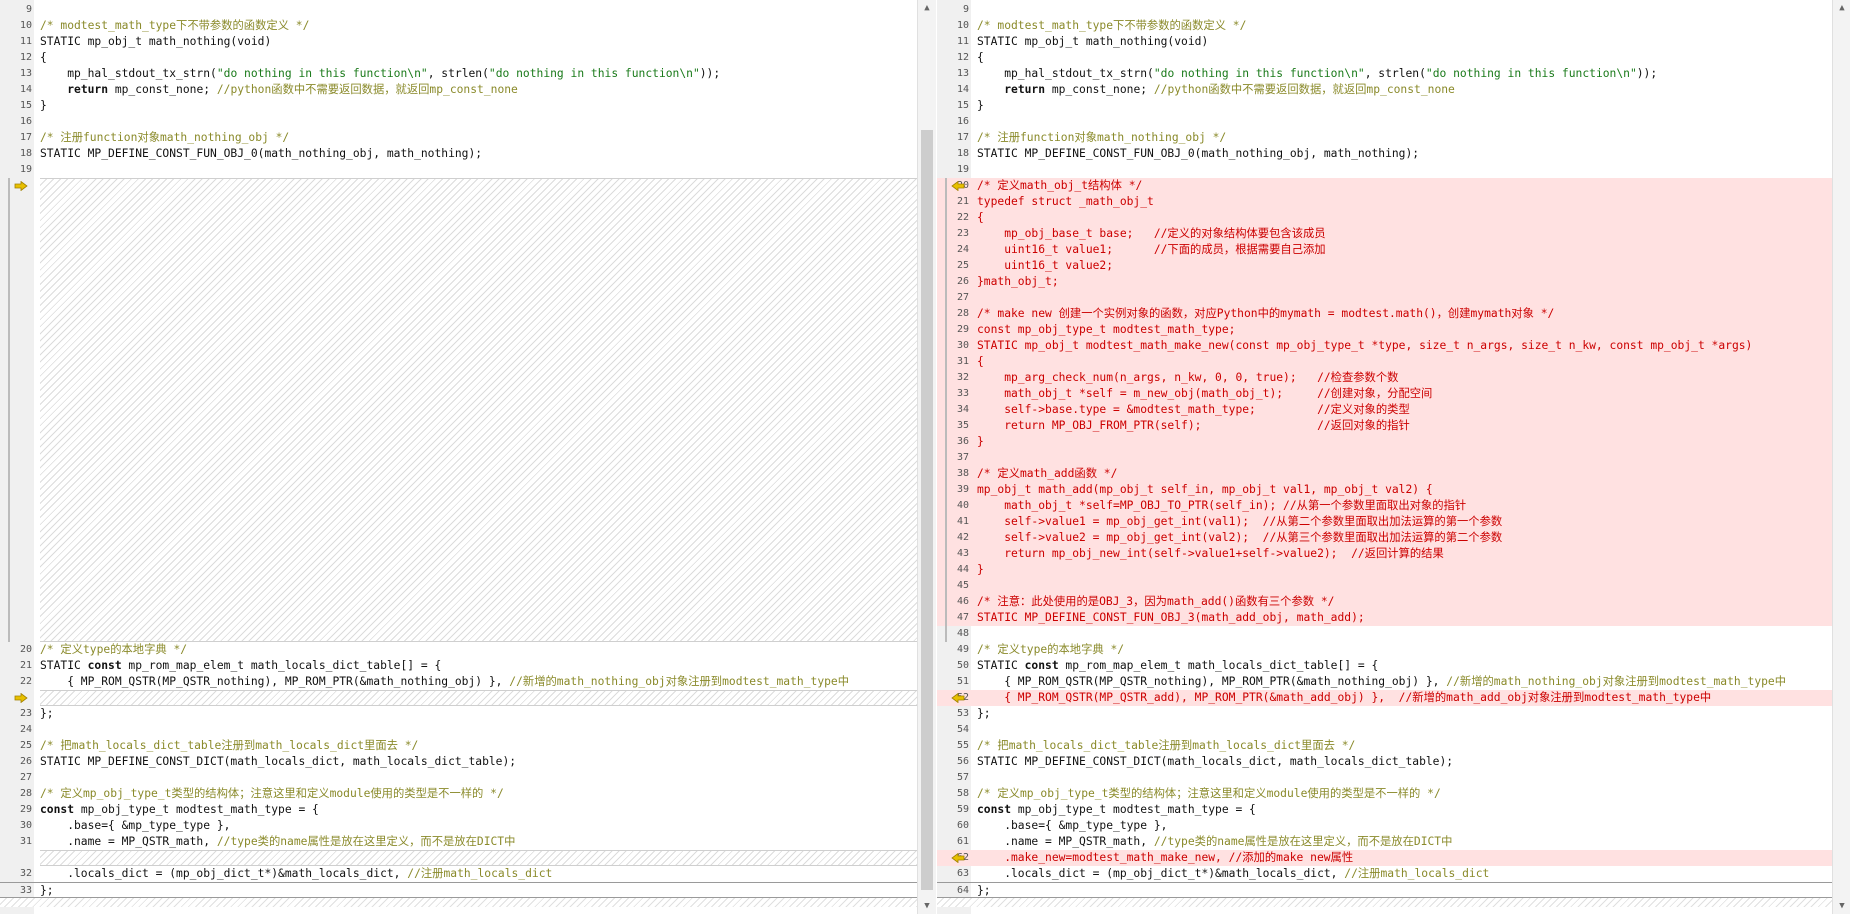  I want to click on code-text: .base={ &mp_type_type },, so click(478, 826).